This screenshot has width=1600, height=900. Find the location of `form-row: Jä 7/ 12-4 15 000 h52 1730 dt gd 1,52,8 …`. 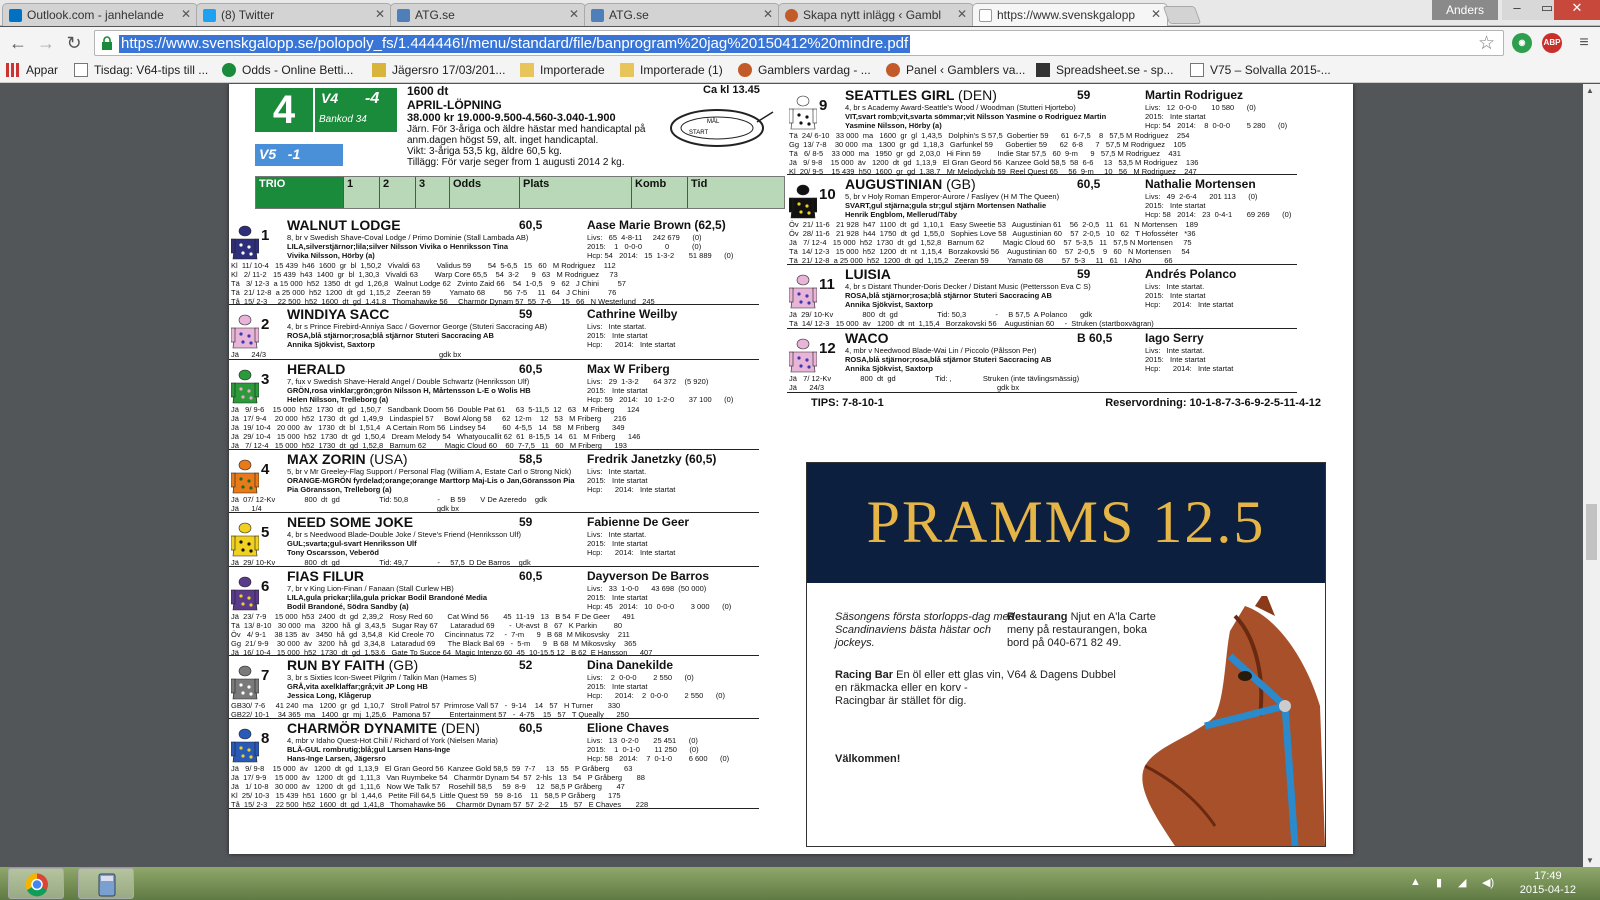

form-row: Jä 7/ 12-4 15 000 h52 1730 dt gd 1,52,8 … is located at coordinates (429, 445).